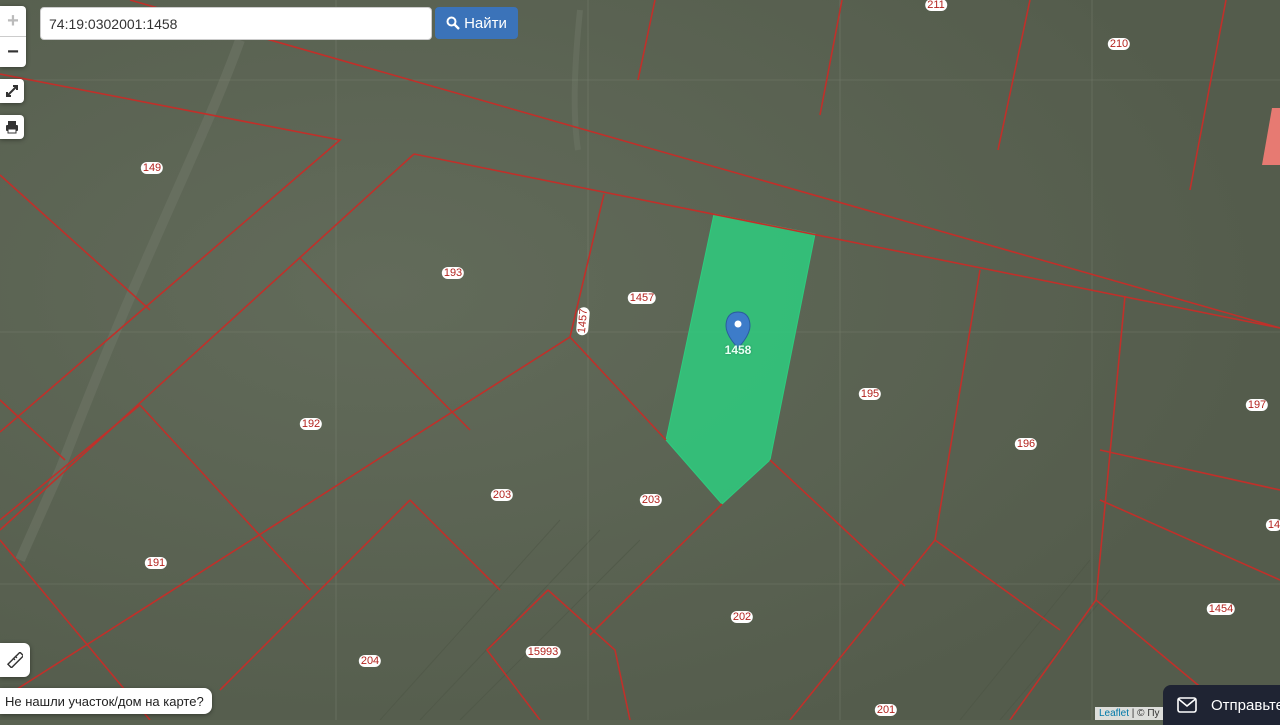  What do you see at coordinates (583, 321) in the screenshot?
I see `parcel-label-rotated: 1457` at bounding box center [583, 321].